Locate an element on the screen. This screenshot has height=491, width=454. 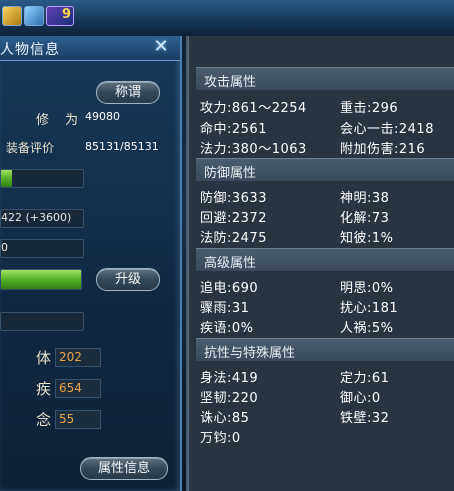
stat-box-body: 202 is located at coordinates (78, 357).